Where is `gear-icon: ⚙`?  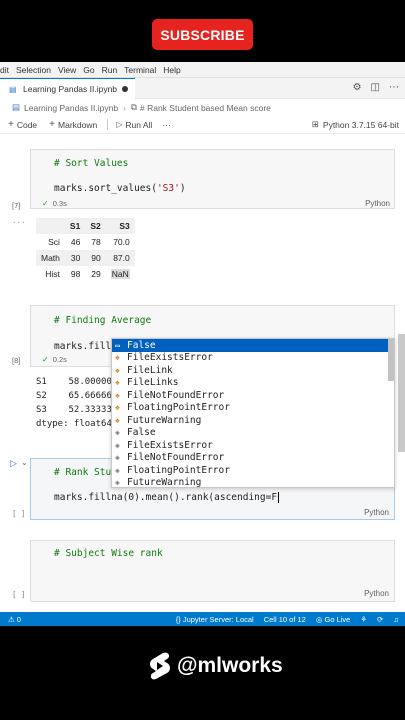 gear-icon: ⚙ is located at coordinates (357, 87).